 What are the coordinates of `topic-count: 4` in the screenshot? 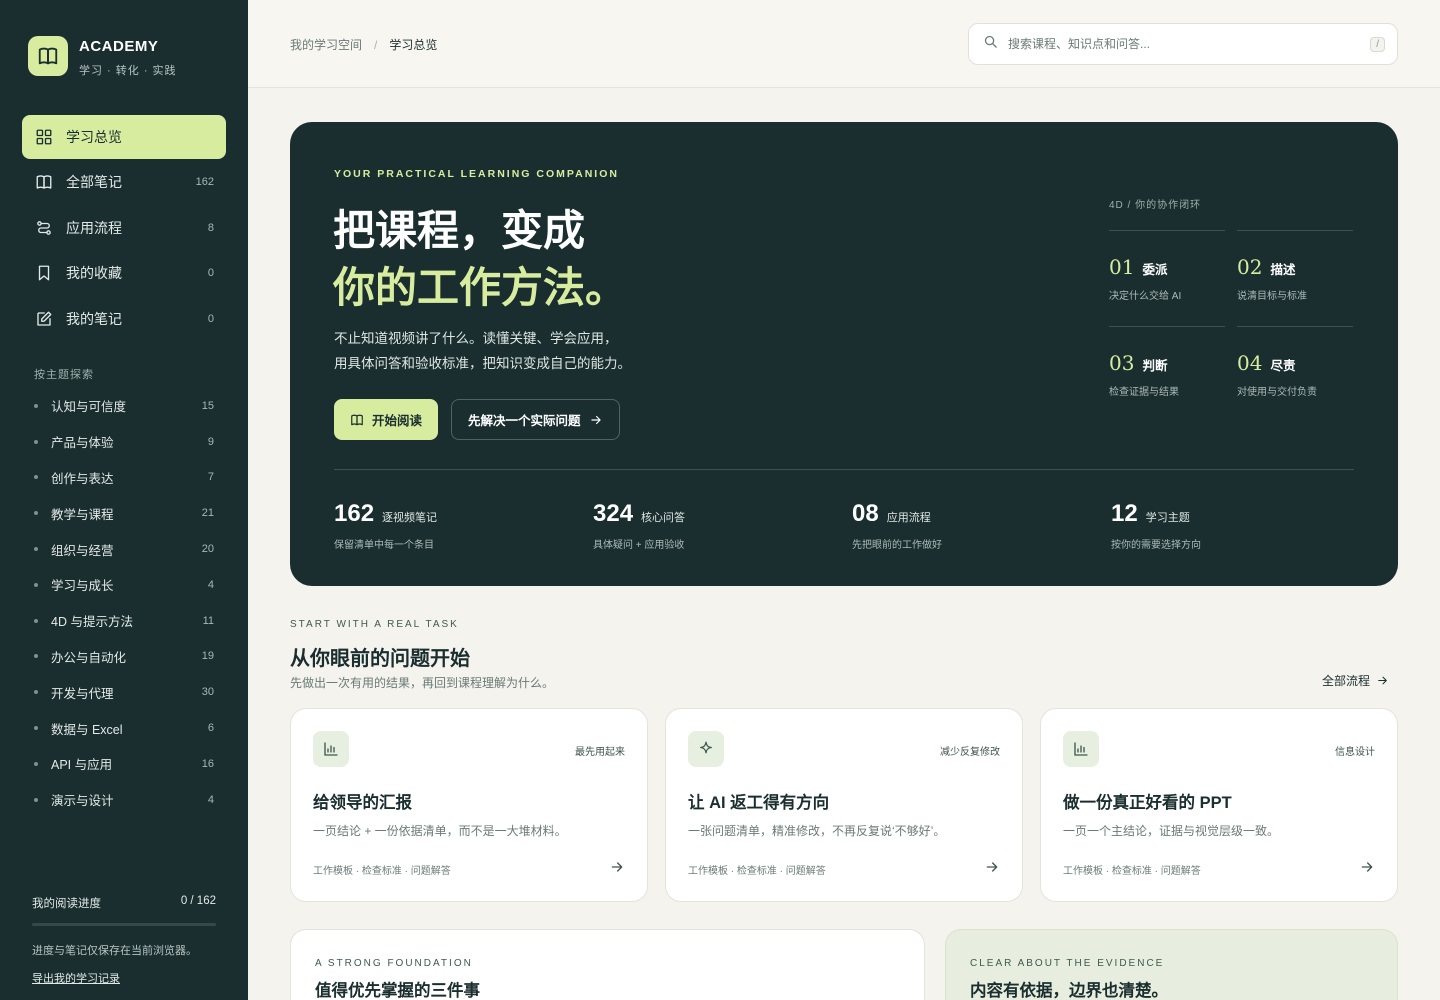 It's located at (210, 799).